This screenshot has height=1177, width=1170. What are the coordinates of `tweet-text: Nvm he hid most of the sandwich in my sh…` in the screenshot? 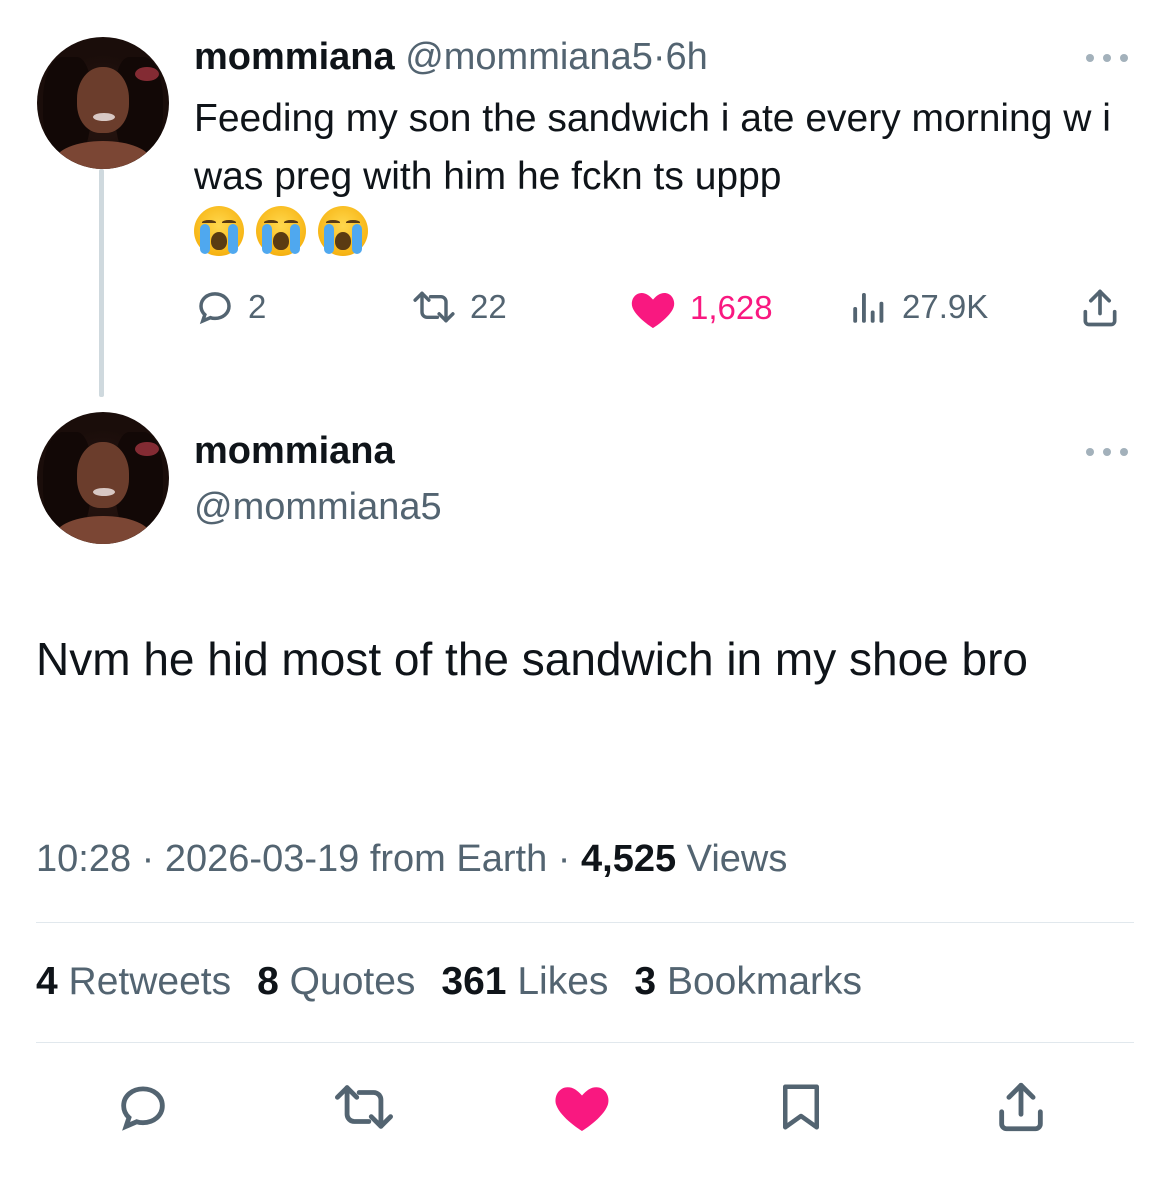 It's located at (532, 659).